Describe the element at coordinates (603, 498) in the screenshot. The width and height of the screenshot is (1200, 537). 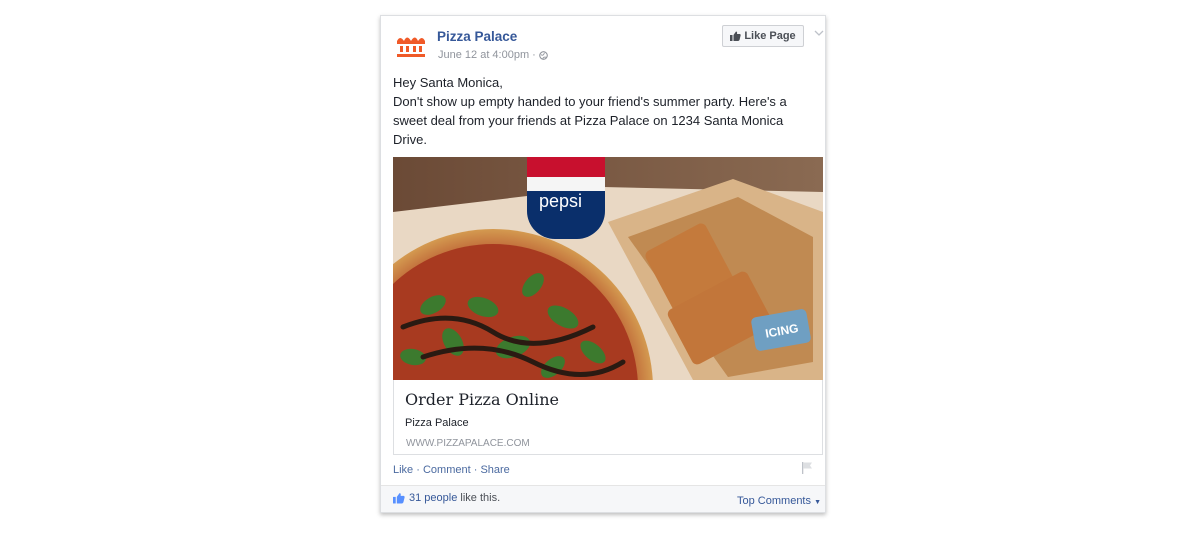
I see `likes-footer: 31 people like this. Top Comments ▼` at that location.